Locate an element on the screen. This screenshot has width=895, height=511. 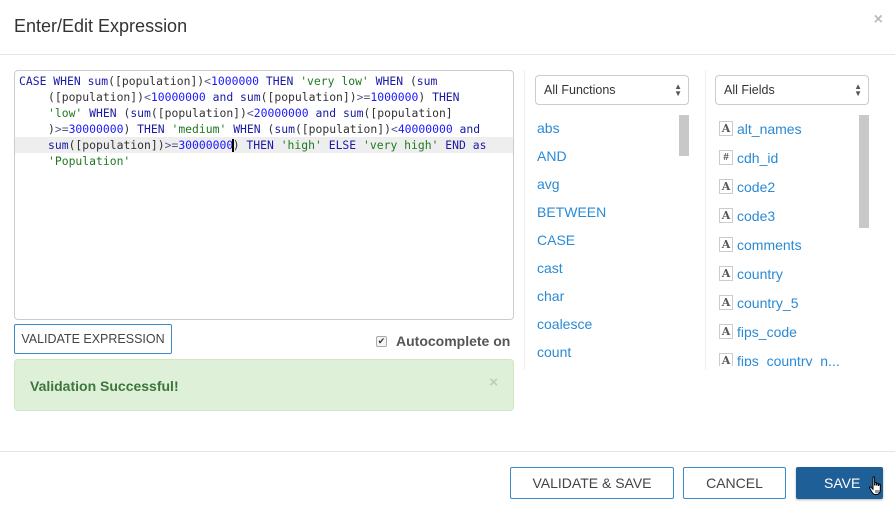
dialog-title: Enter/Edit Expression is located at coordinates (101, 26).